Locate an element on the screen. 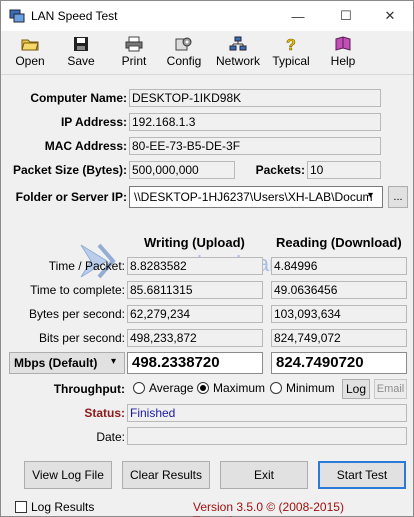  status-value: Finished is located at coordinates (267, 413).